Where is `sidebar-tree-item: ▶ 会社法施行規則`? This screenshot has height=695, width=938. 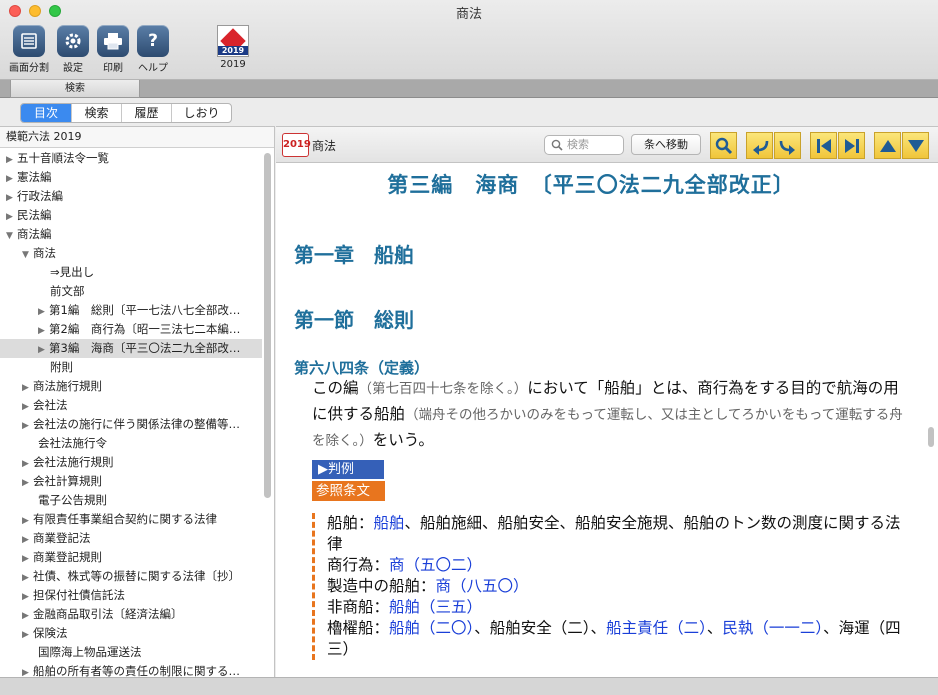
sidebar-tree-item: ▶ 会社法施行規則 is located at coordinates (131, 462).